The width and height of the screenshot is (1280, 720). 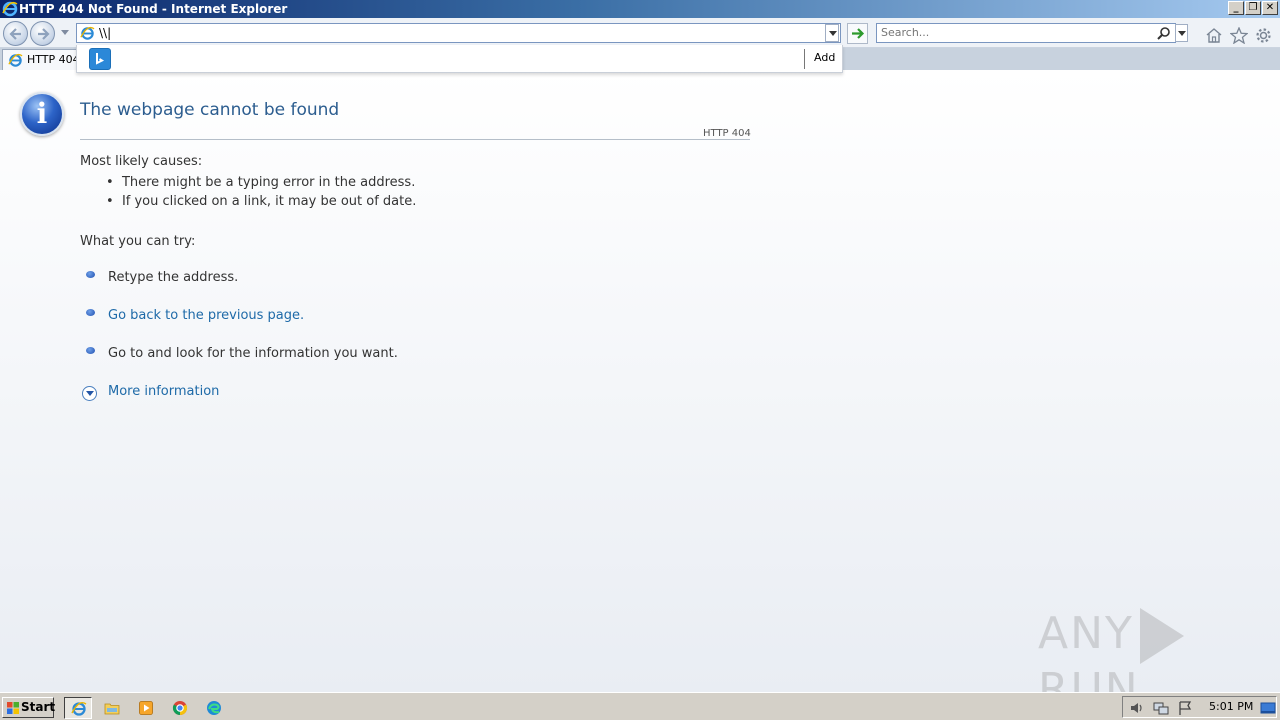 I want to click on page-title: The webpage cannot be found, so click(x=210, y=110).